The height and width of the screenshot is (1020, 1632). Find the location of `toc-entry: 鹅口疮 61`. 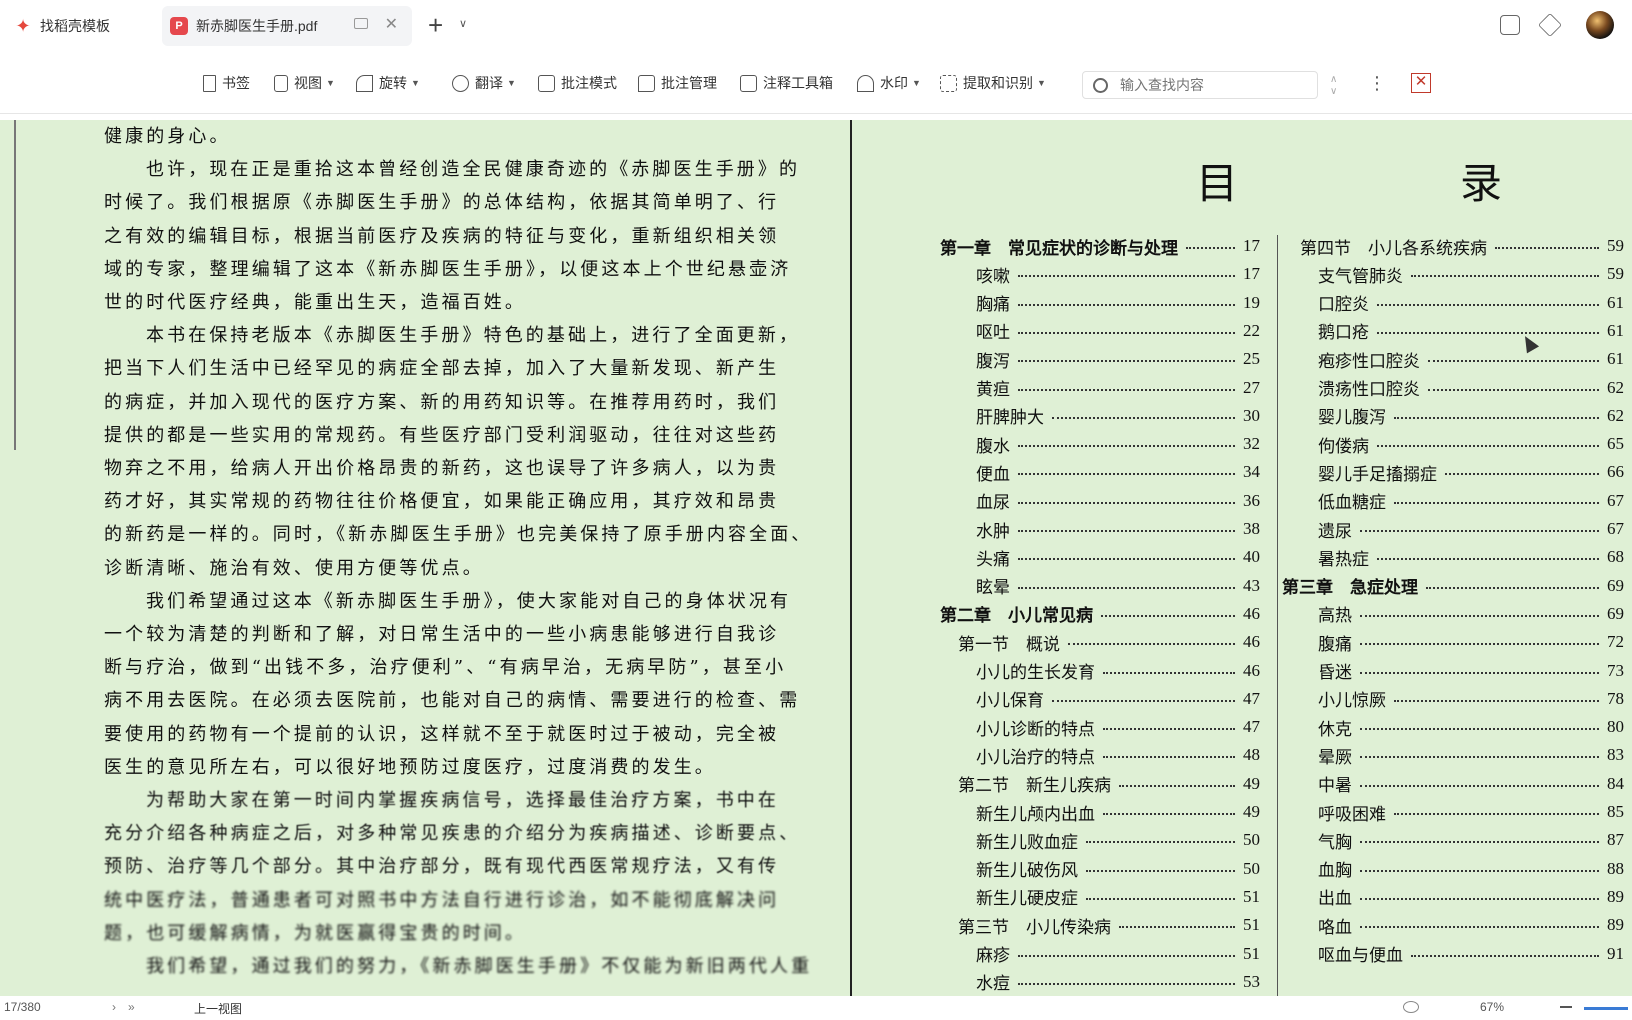

toc-entry: 鹅口疮 61 is located at coordinates (1471, 331).